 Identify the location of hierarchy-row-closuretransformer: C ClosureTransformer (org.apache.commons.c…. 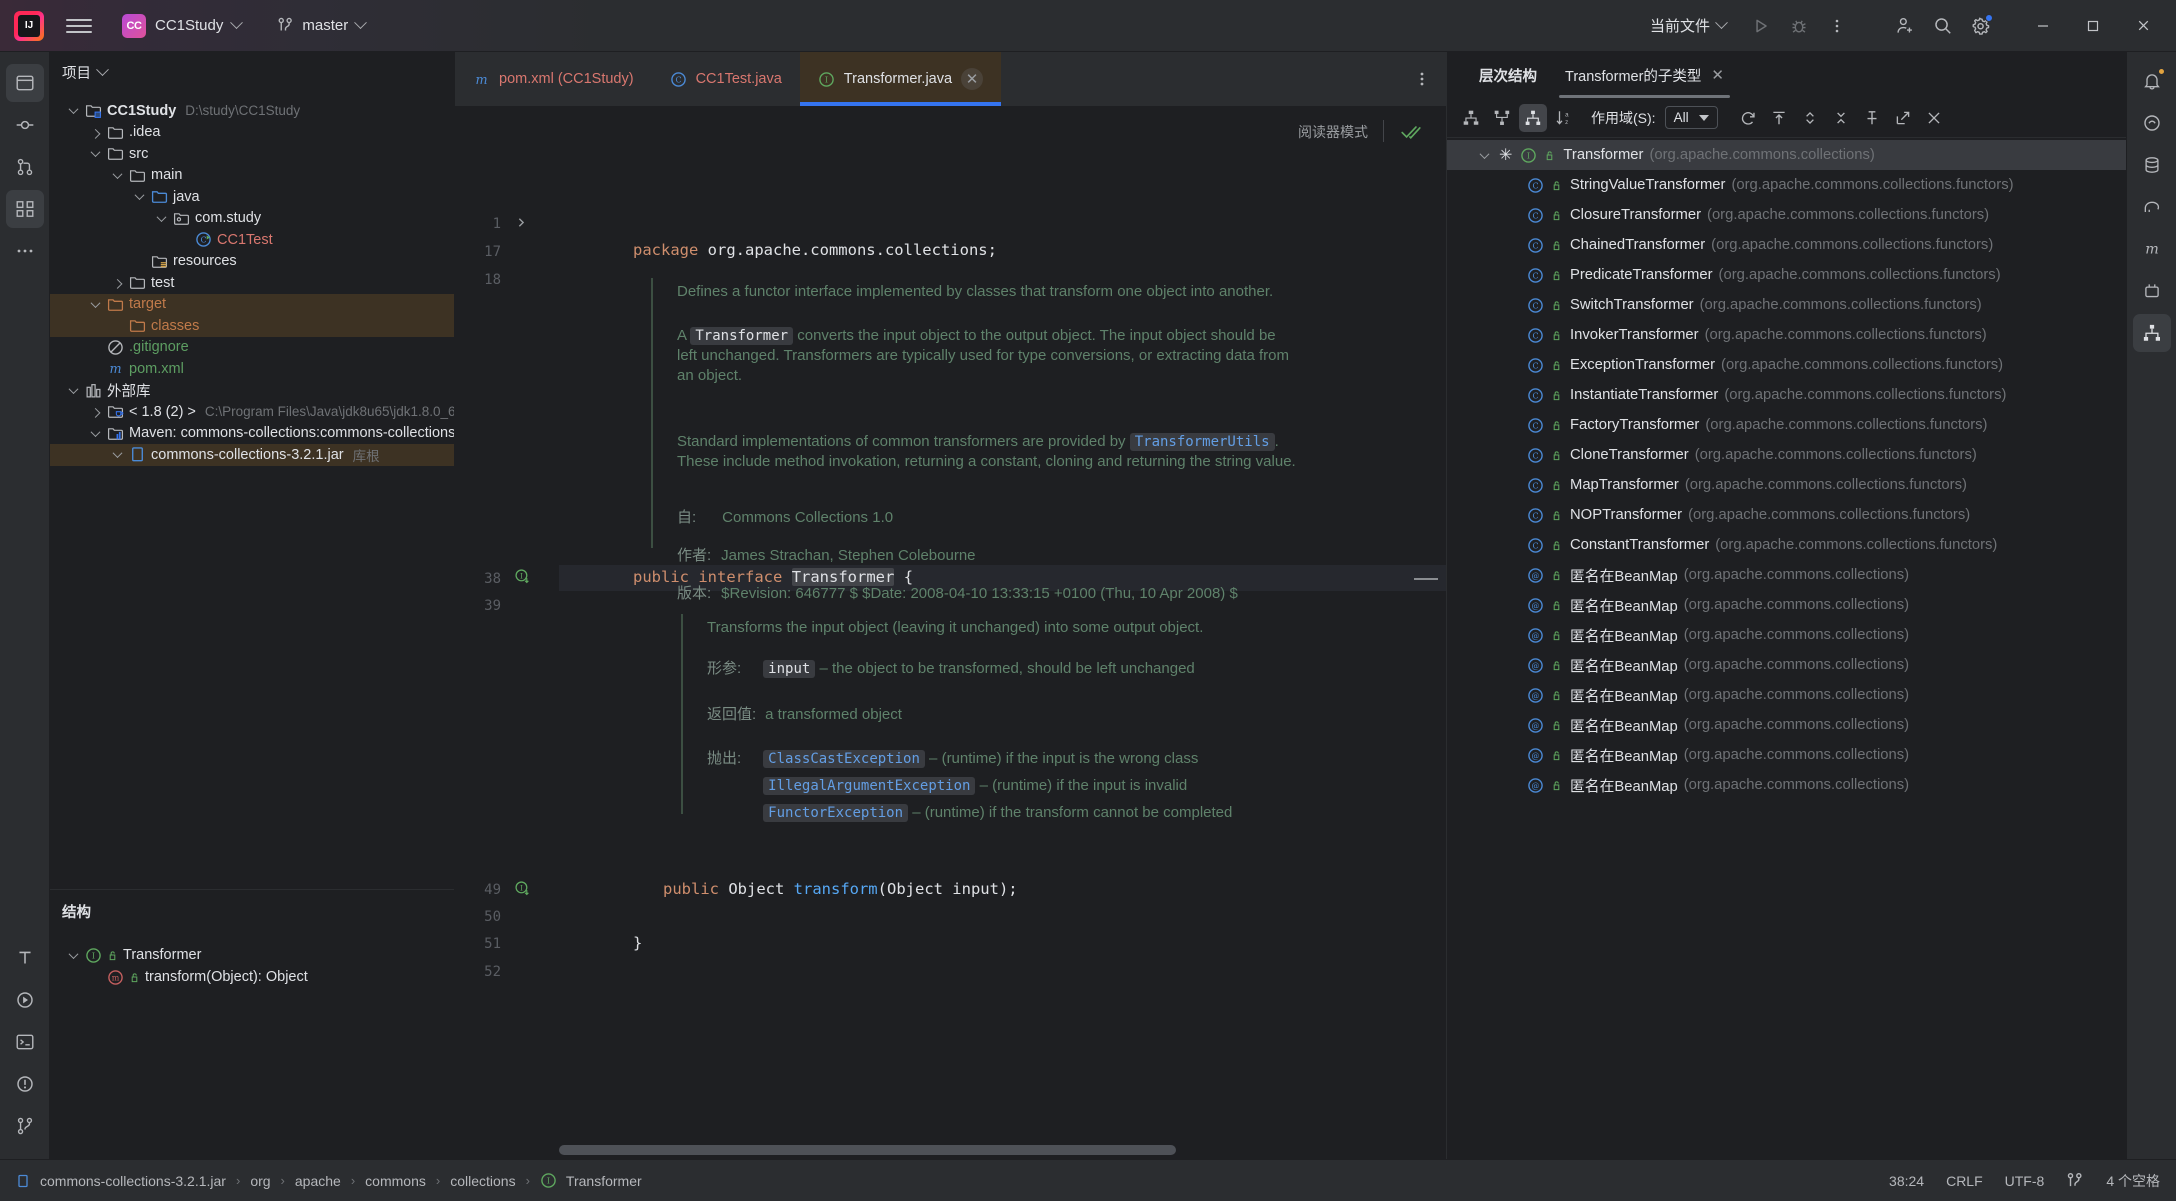
(1786, 215).